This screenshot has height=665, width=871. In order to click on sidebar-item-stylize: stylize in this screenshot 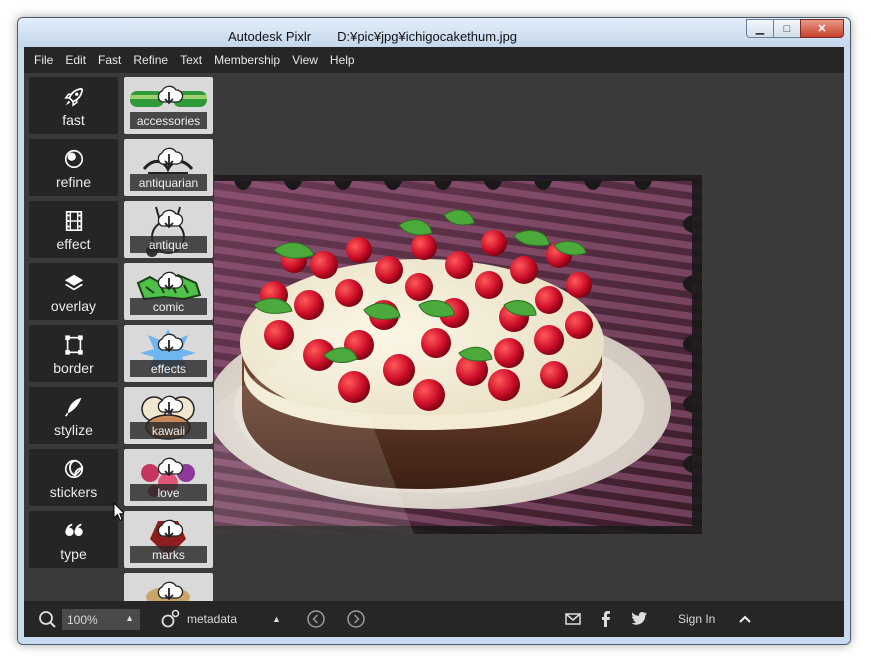, I will do `click(73, 415)`.